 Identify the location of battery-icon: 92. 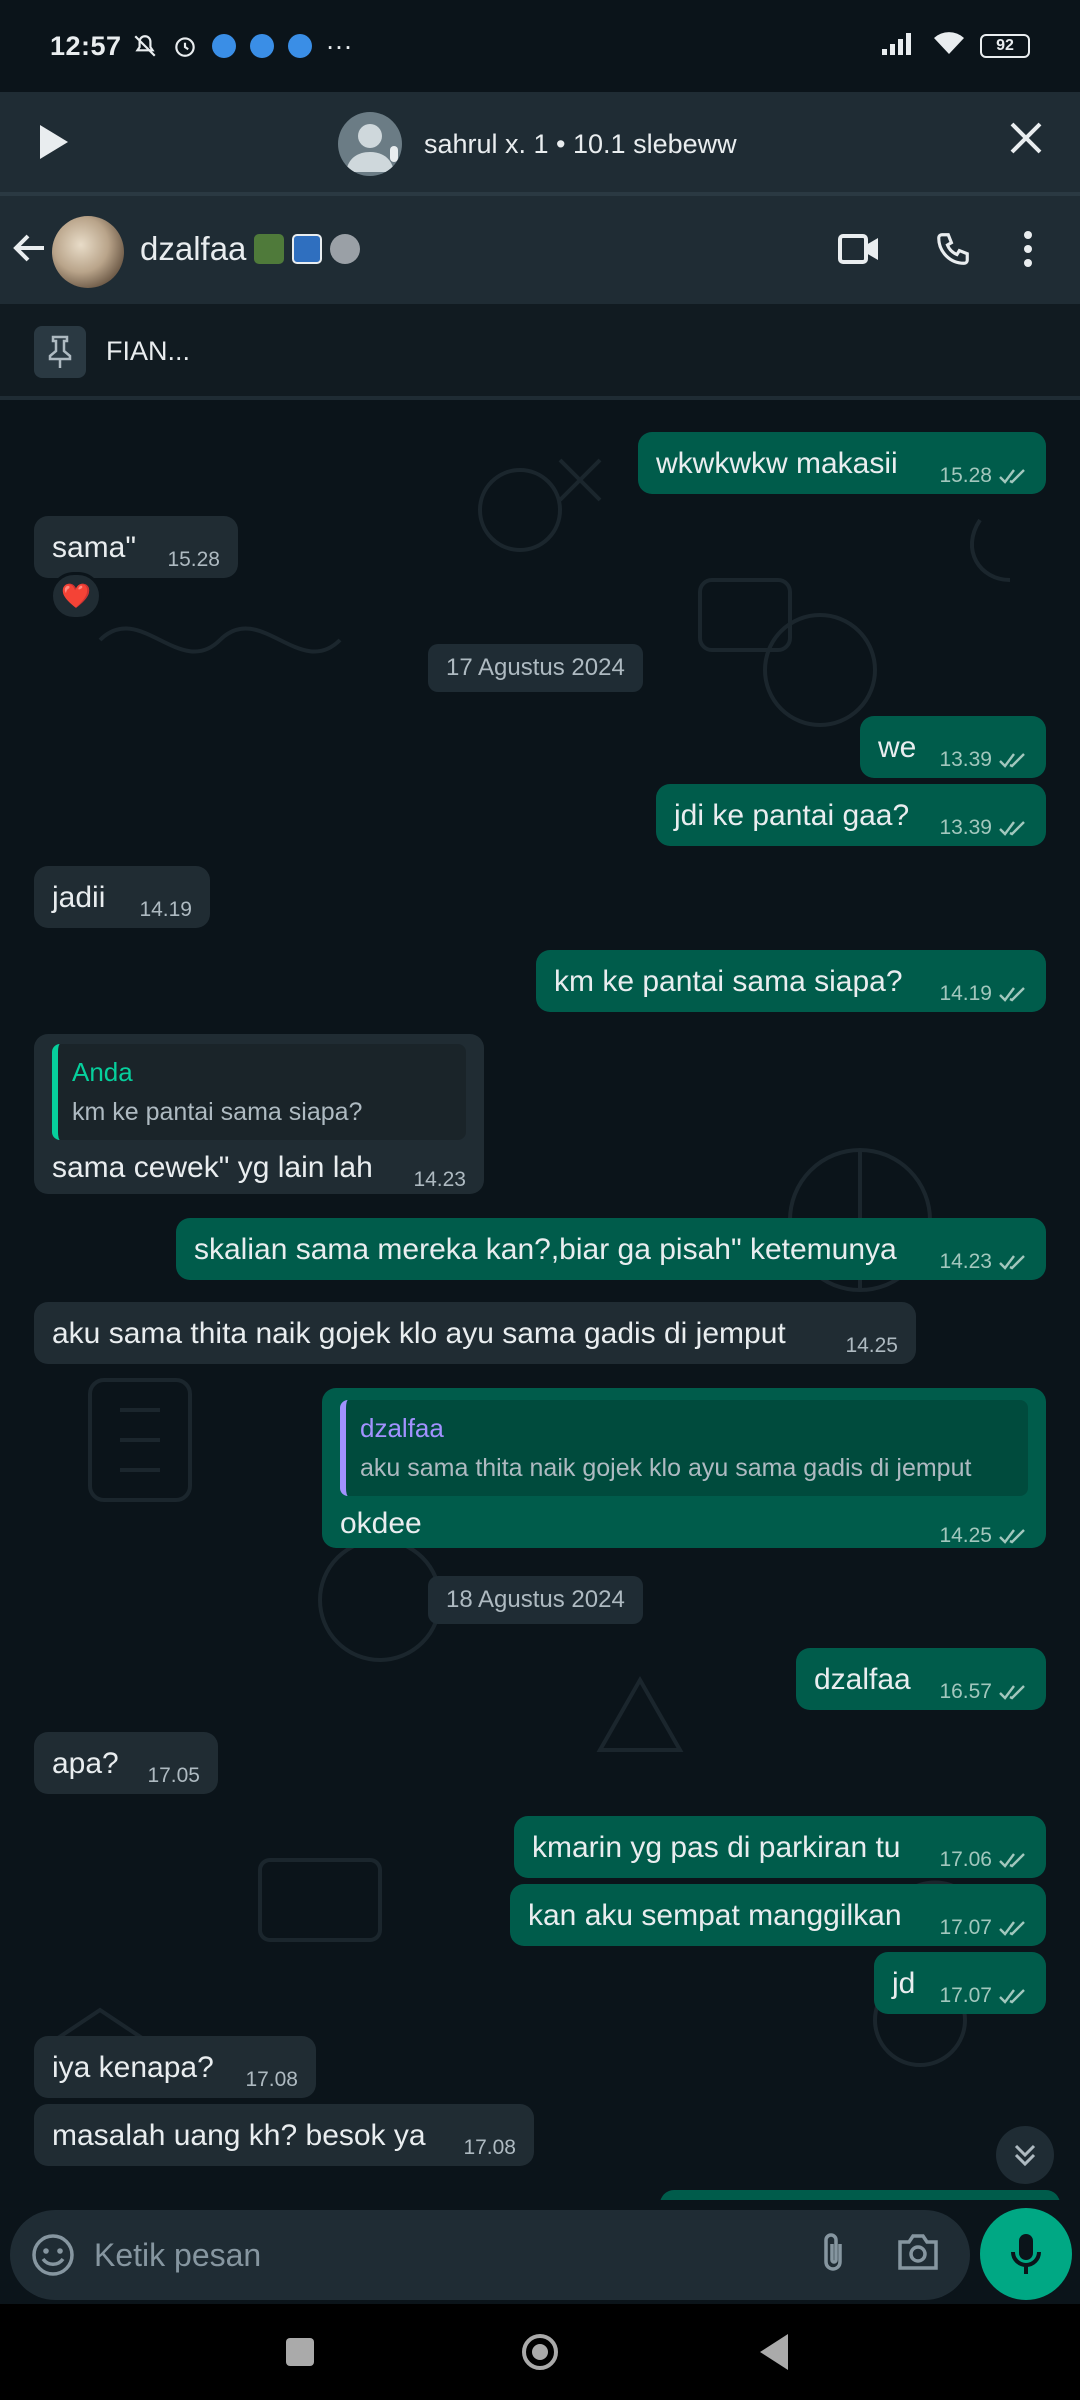
(1005, 46).